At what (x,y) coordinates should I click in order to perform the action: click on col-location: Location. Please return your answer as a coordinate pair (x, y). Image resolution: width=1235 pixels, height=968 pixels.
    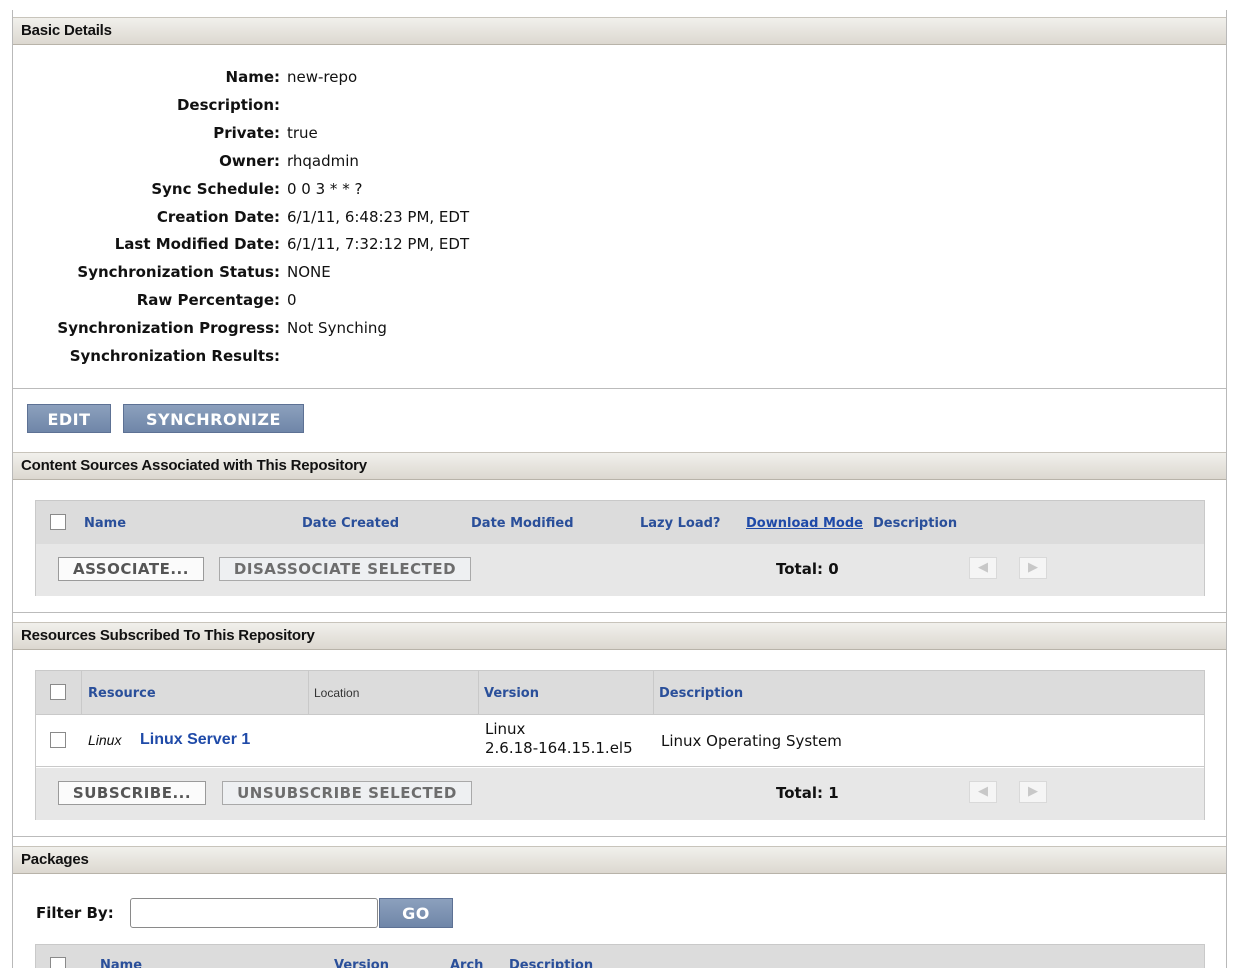
    Looking at the image, I should click on (336, 693).